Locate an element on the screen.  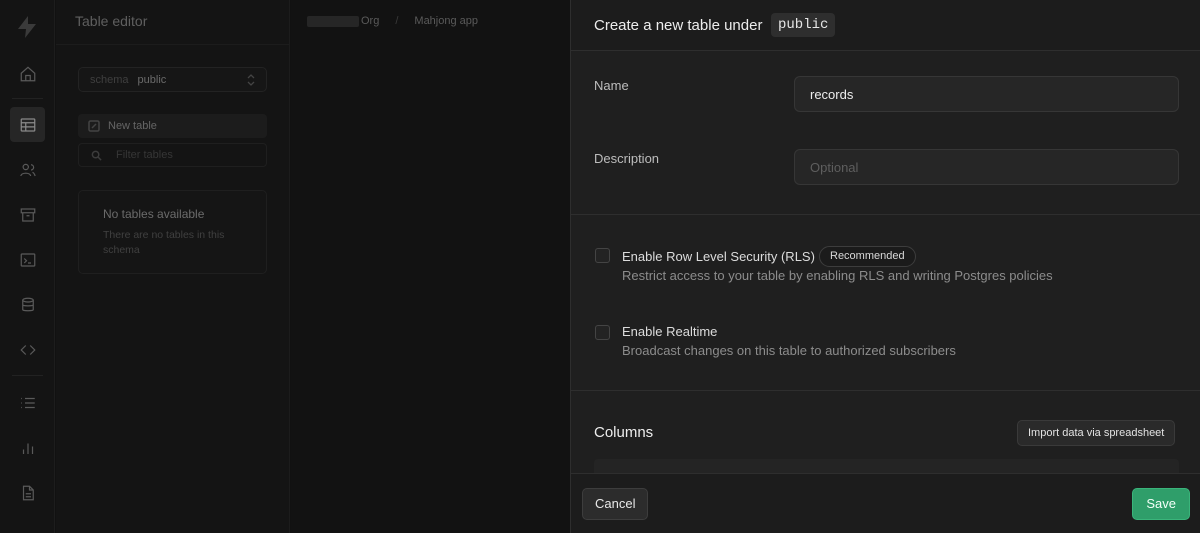
filter-tables-input: Filter tables is located at coordinates (172, 155).